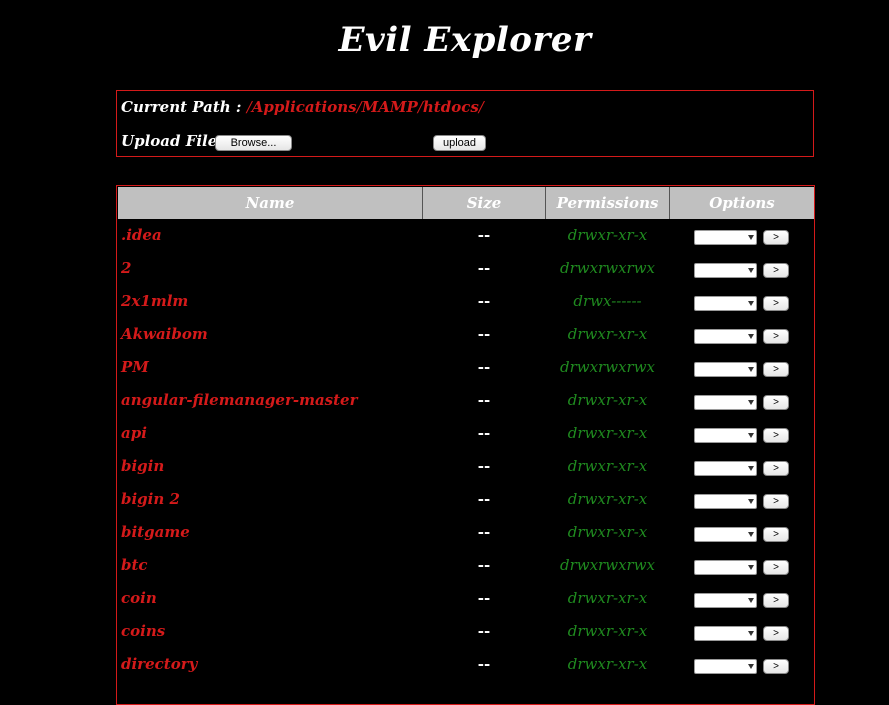  Describe the element at coordinates (270, 203) in the screenshot. I see `column-header-name: Name` at that location.